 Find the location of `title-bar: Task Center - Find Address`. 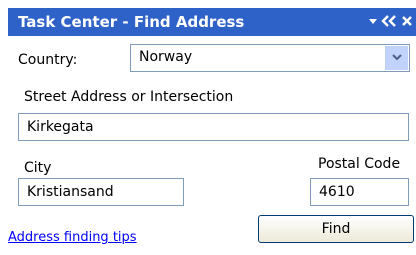

title-bar: Task Center - Find Address is located at coordinates (212, 22).